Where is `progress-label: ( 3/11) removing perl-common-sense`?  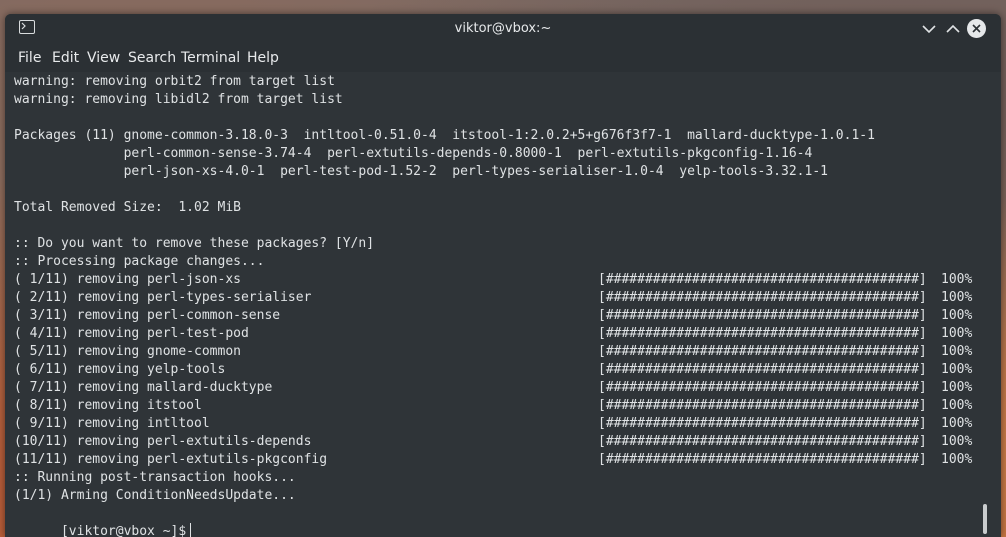 progress-label: ( 3/11) removing perl-common-sense is located at coordinates (147, 315).